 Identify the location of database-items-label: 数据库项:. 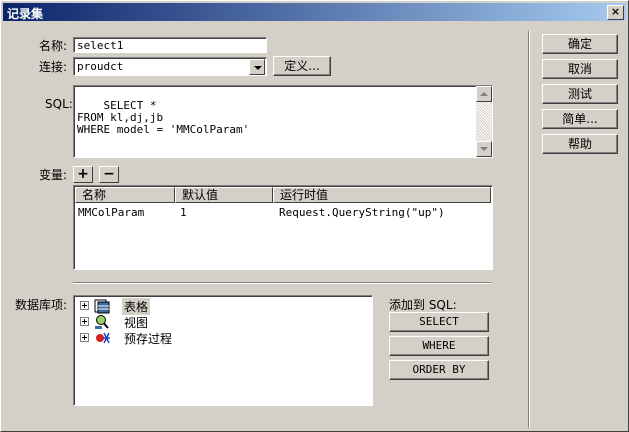
(41, 305).